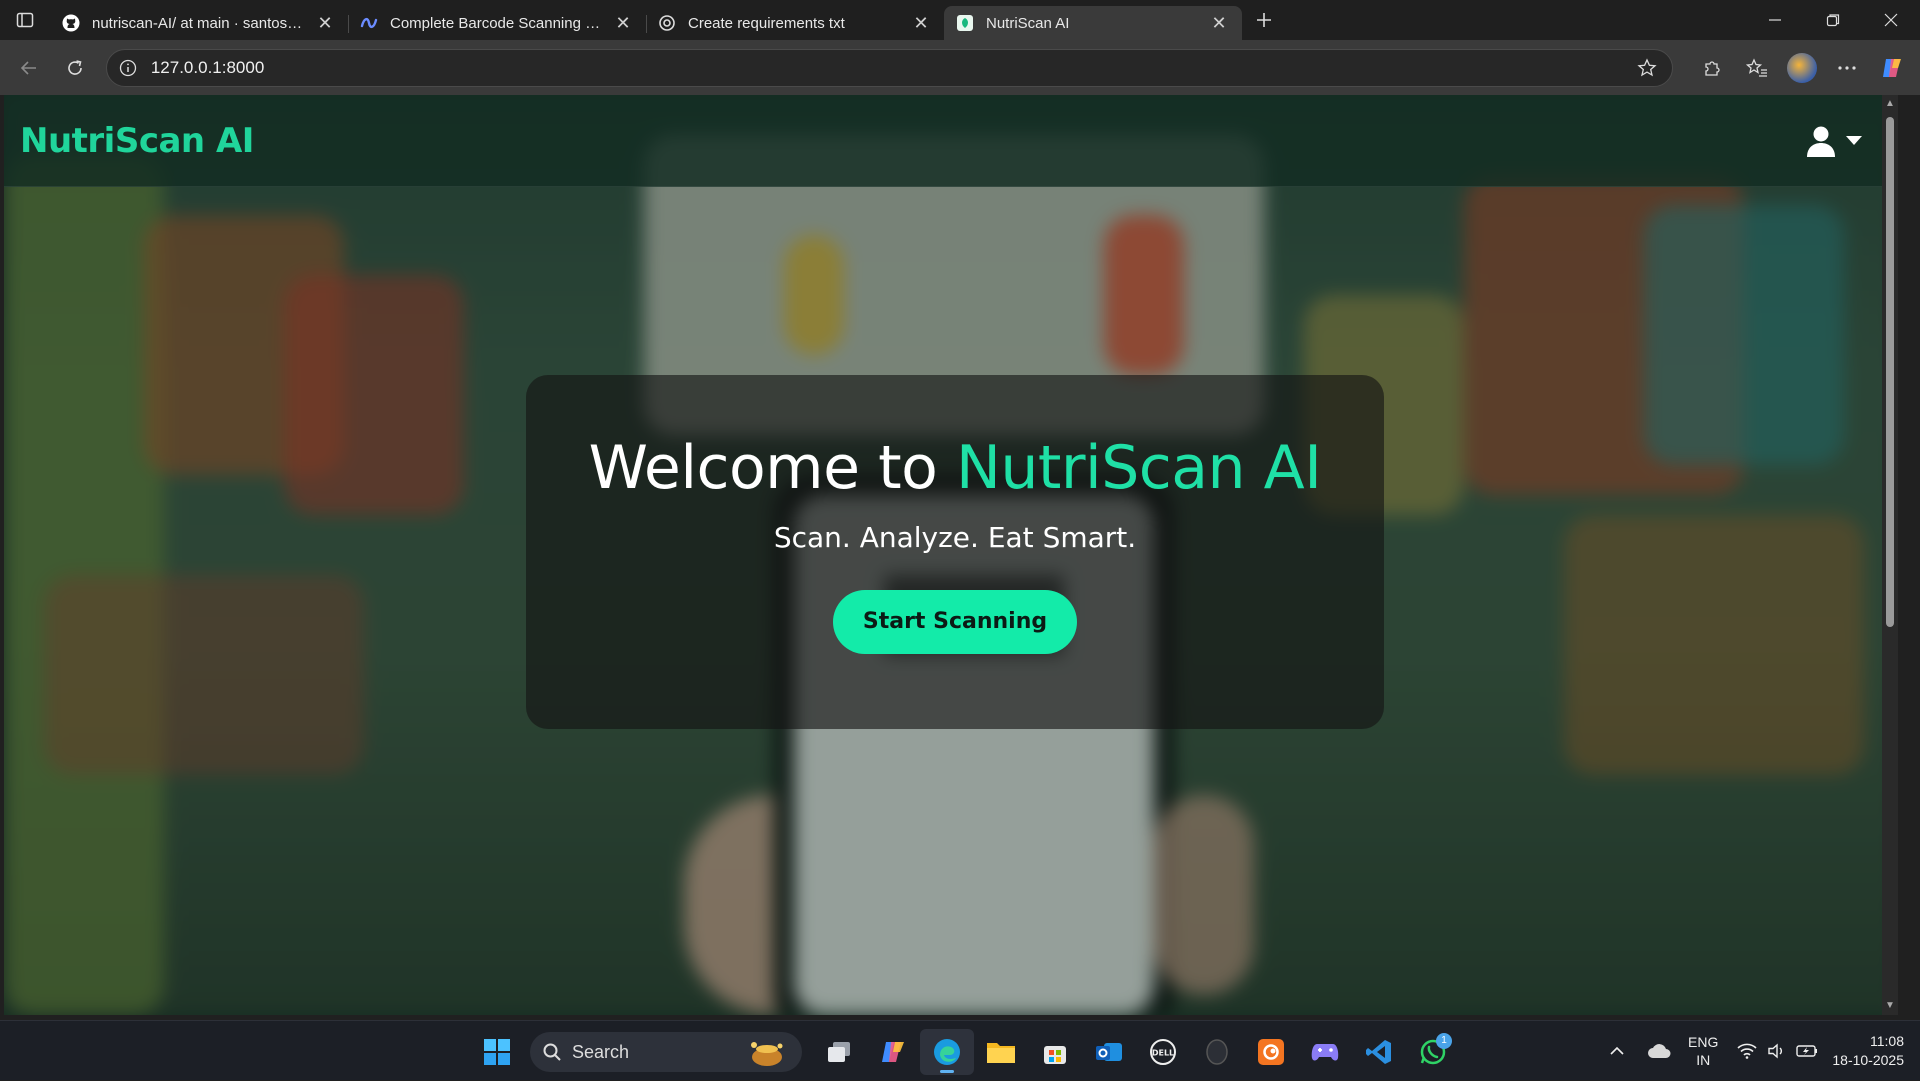 Image resolution: width=1920 pixels, height=1081 pixels. What do you see at coordinates (1821, 141) in the screenshot?
I see `user-icon` at bounding box center [1821, 141].